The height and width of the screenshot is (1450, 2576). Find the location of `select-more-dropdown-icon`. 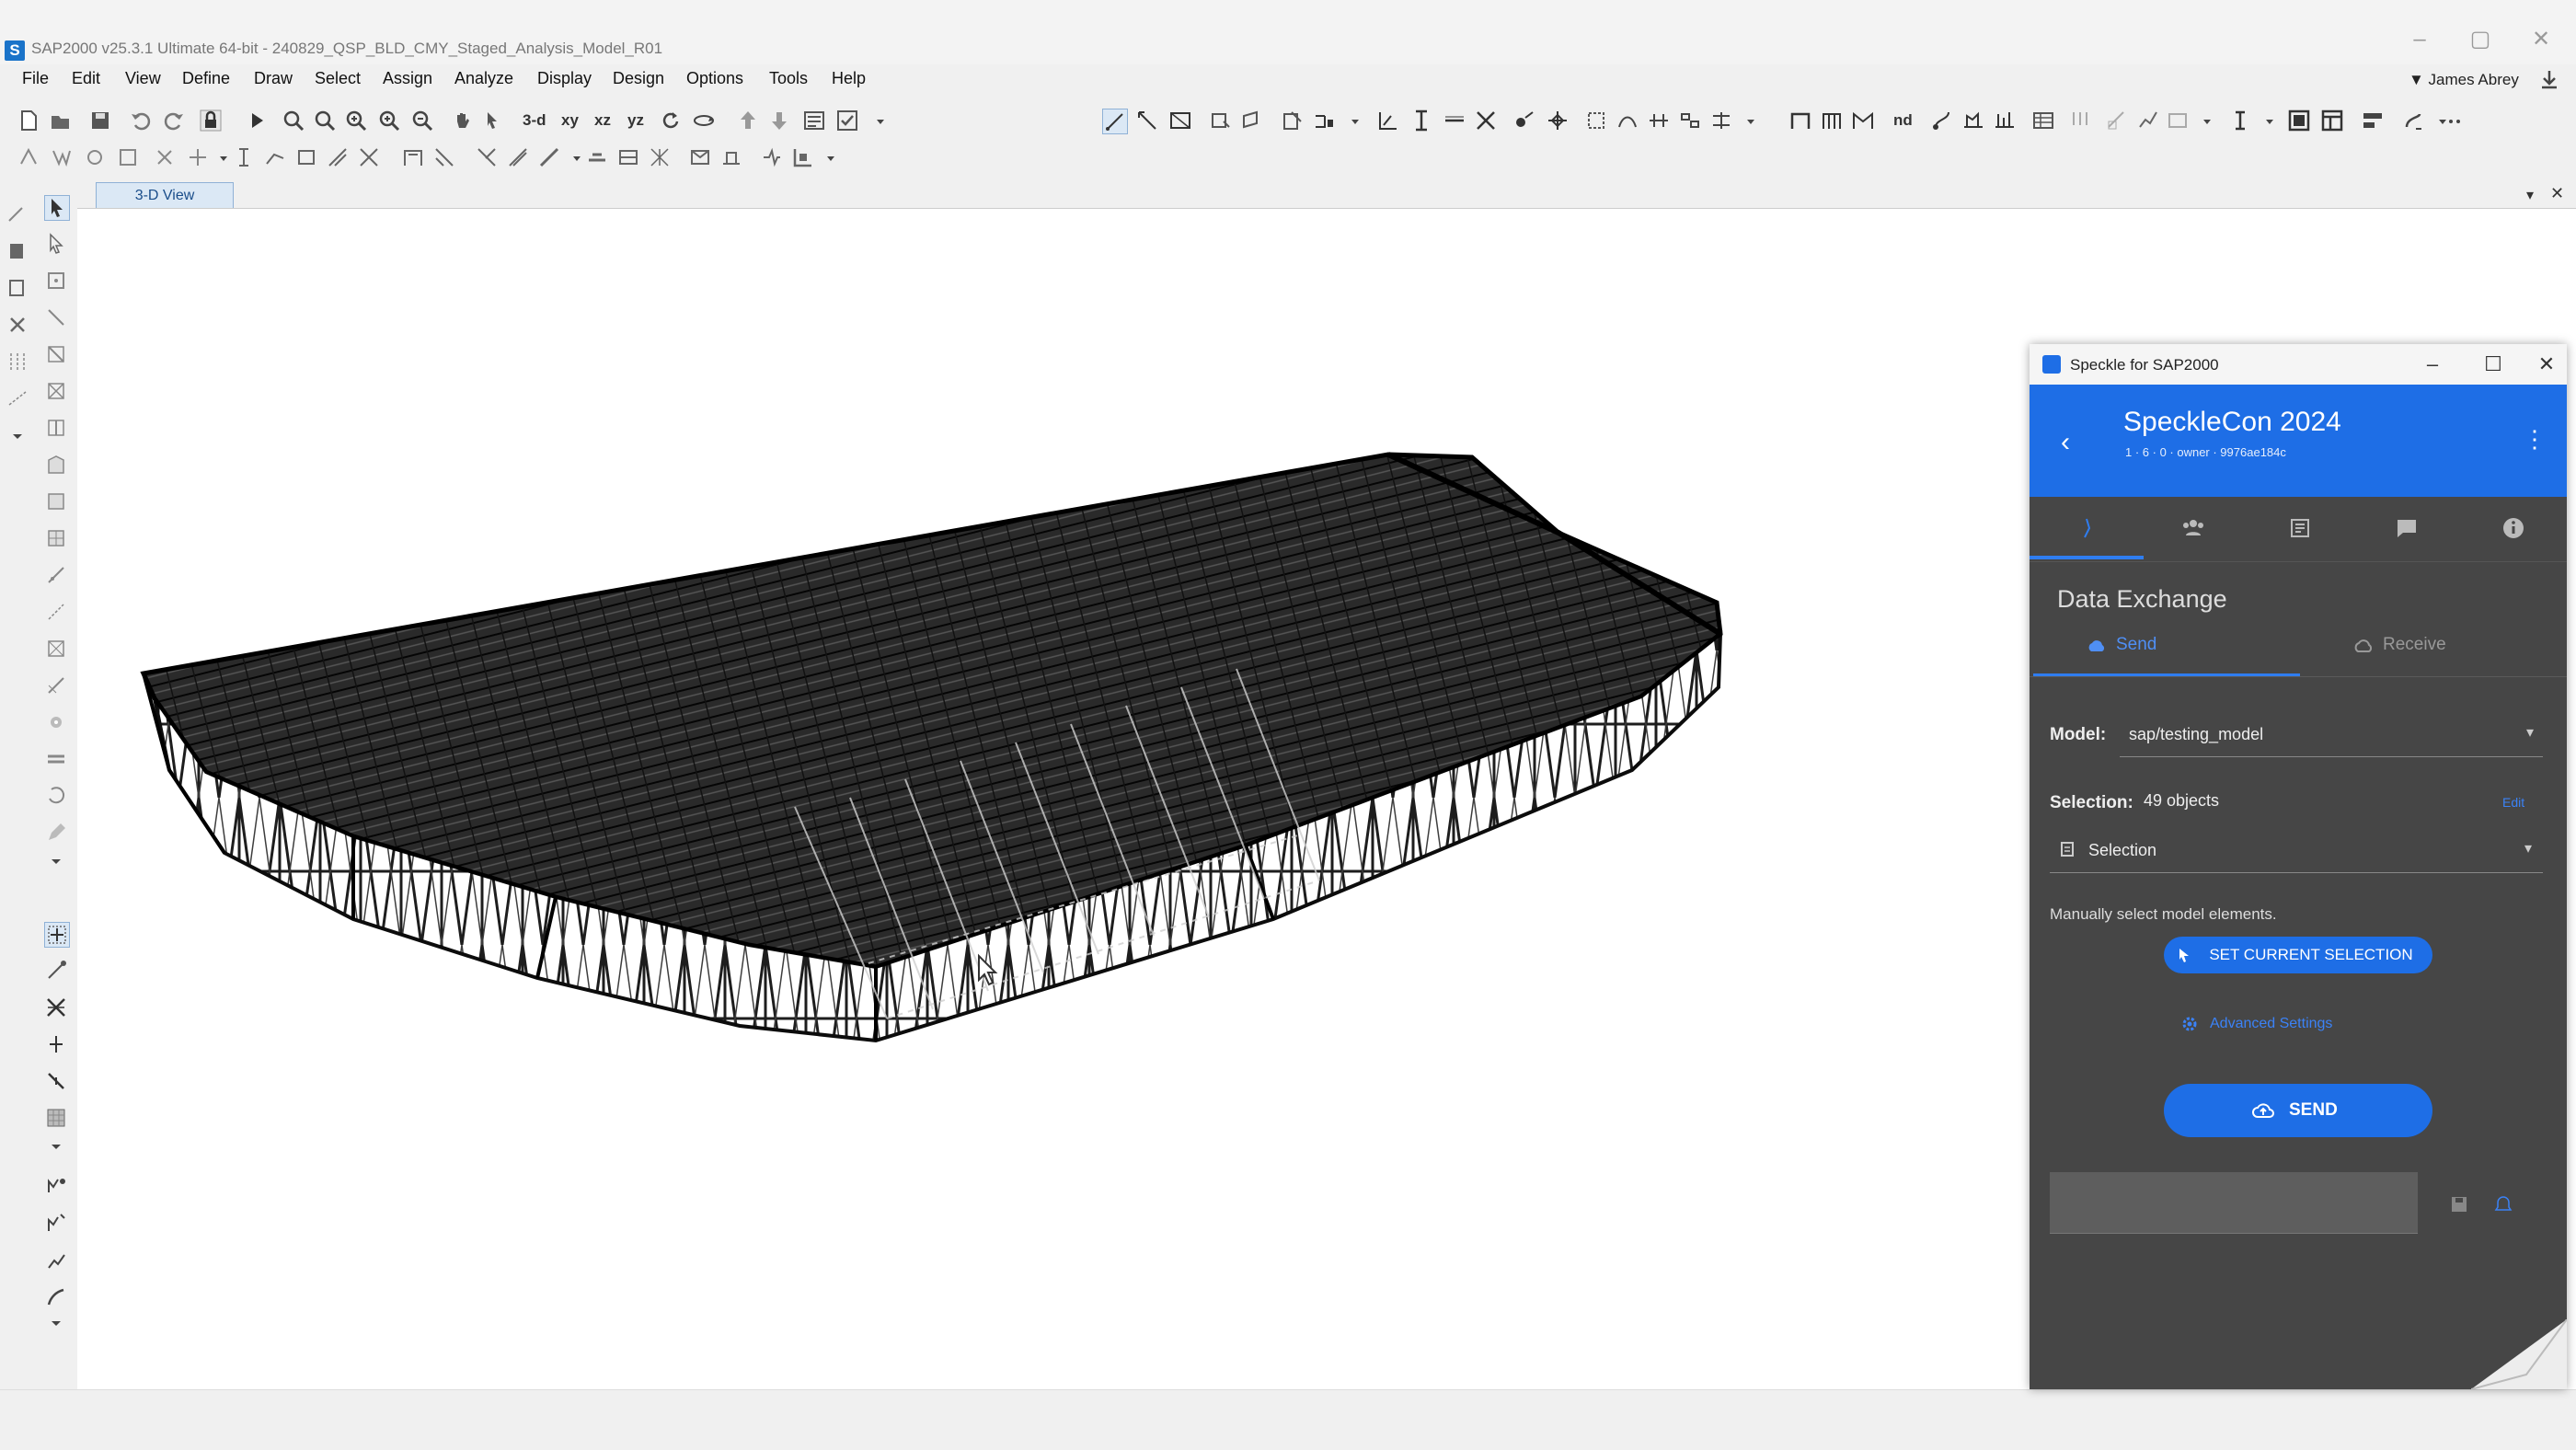

select-more-dropdown-icon is located at coordinates (56, 1322).